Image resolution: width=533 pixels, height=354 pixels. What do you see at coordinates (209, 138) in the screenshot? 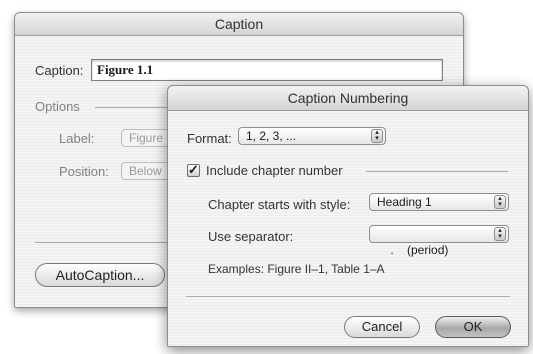
I see `format-label: Format:` at bounding box center [209, 138].